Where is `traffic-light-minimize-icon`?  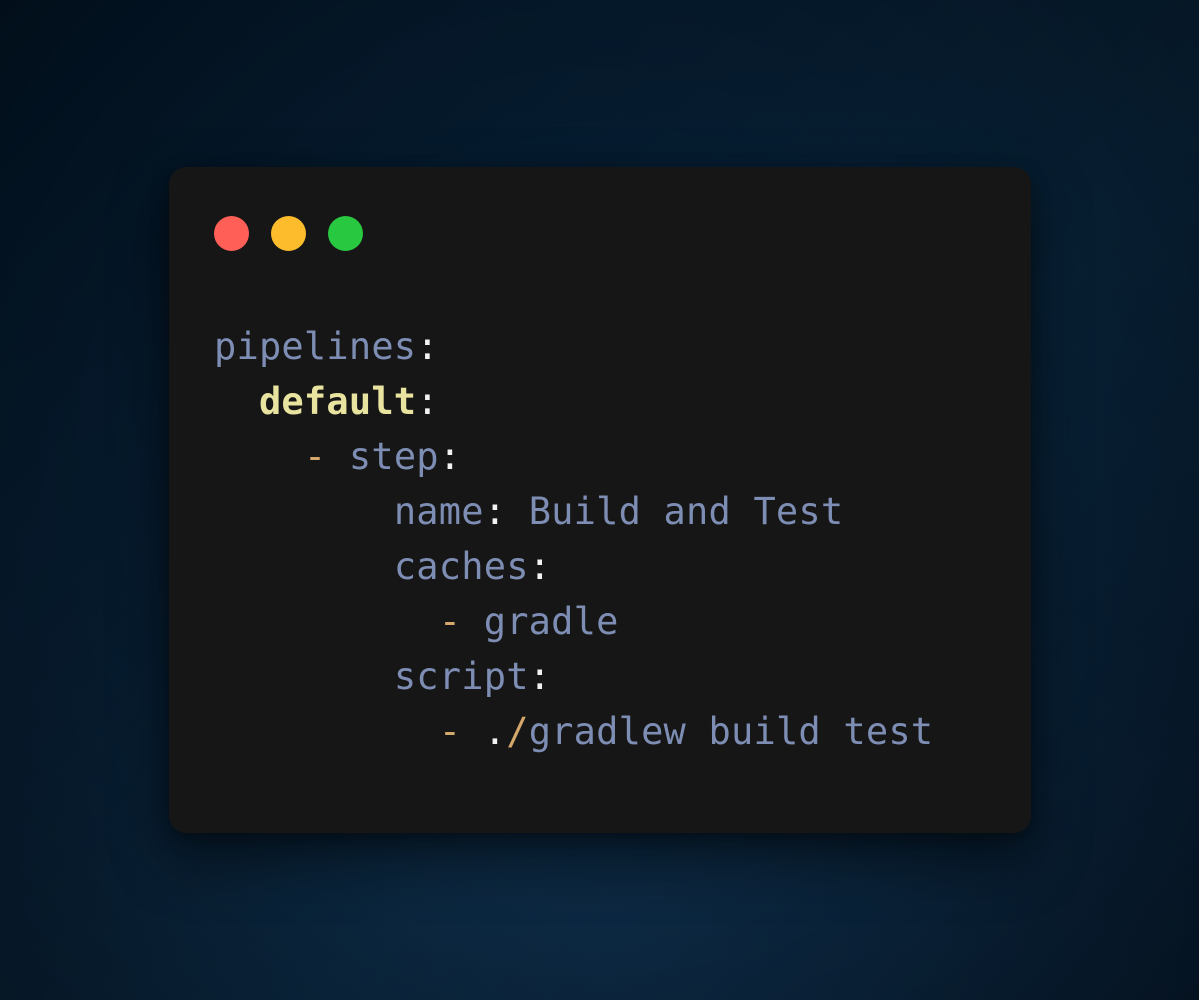 traffic-light-minimize-icon is located at coordinates (288, 233).